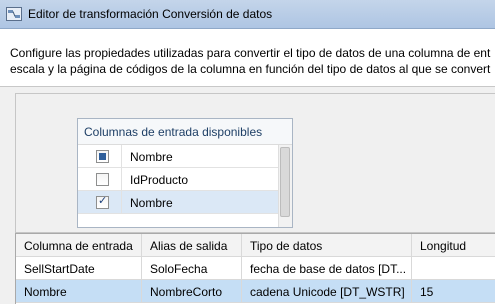  What do you see at coordinates (192, 245) in the screenshot?
I see `header-output-alias: Alias de salida` at bounding box center [192, 245].